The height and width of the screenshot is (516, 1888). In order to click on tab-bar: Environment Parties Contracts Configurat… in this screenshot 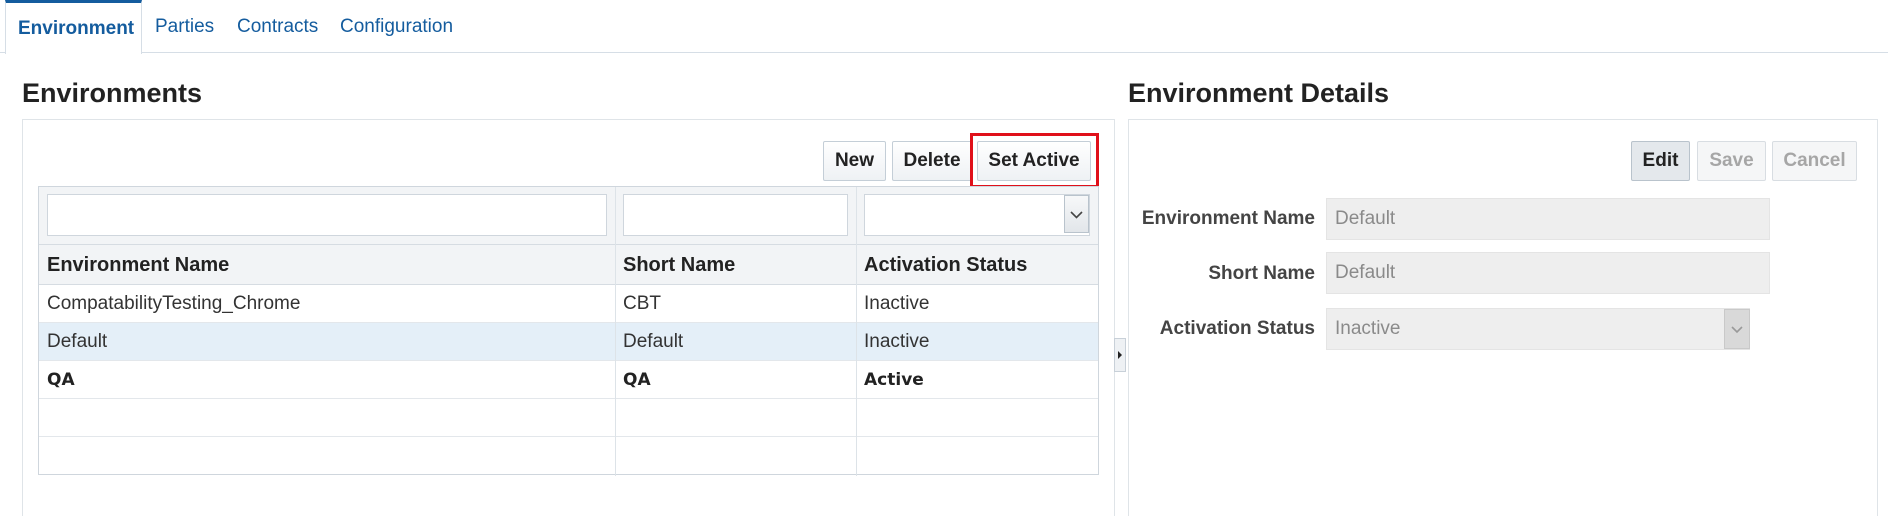, I will do `click(944, 27)`.